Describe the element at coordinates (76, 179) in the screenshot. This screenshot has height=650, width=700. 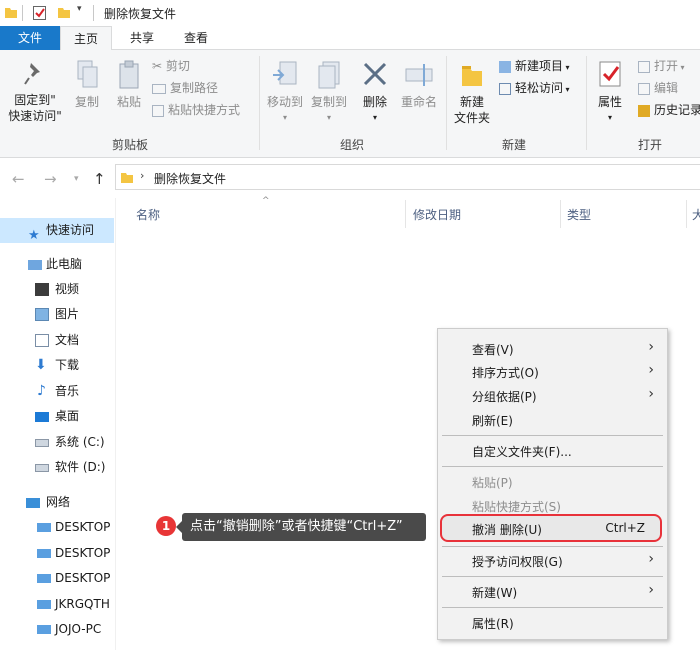
I see `recent-locations-chevron-icon: ▾` at that location.